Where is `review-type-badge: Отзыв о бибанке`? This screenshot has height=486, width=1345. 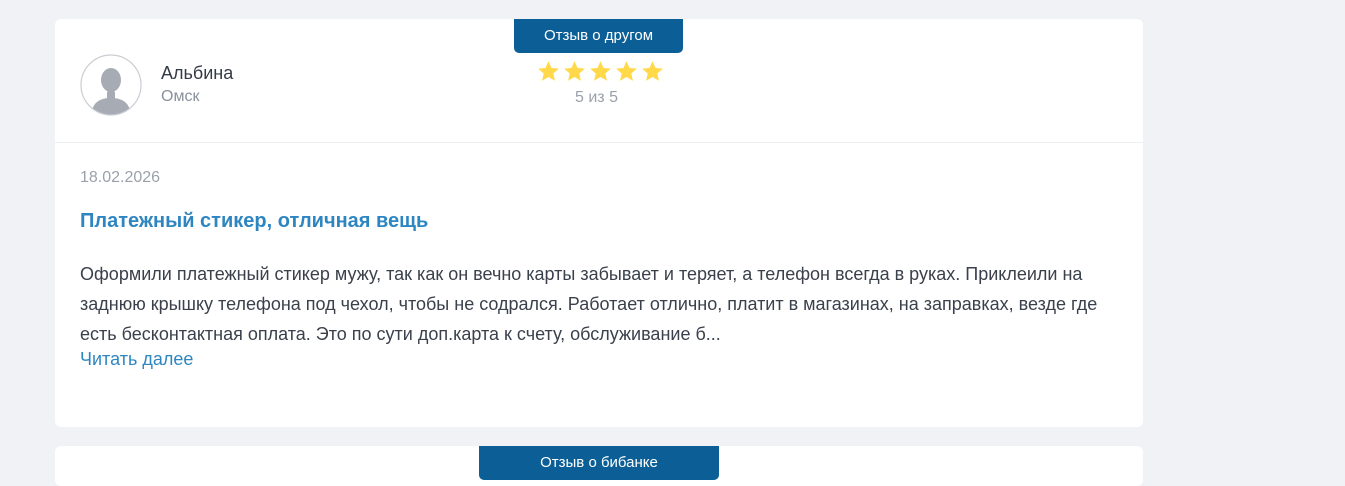 review-type-badge: Отзыв о бибанке is located at coordinates (599, 463).